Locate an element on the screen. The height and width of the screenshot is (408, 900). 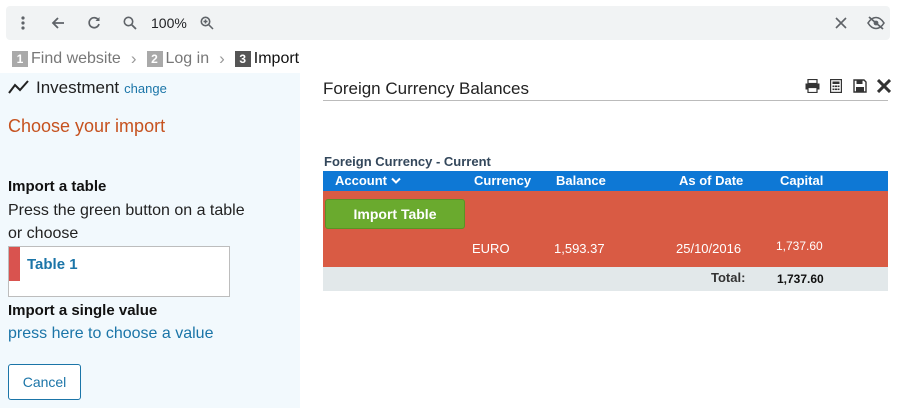
page-tools is located at coordinates (848, 86).